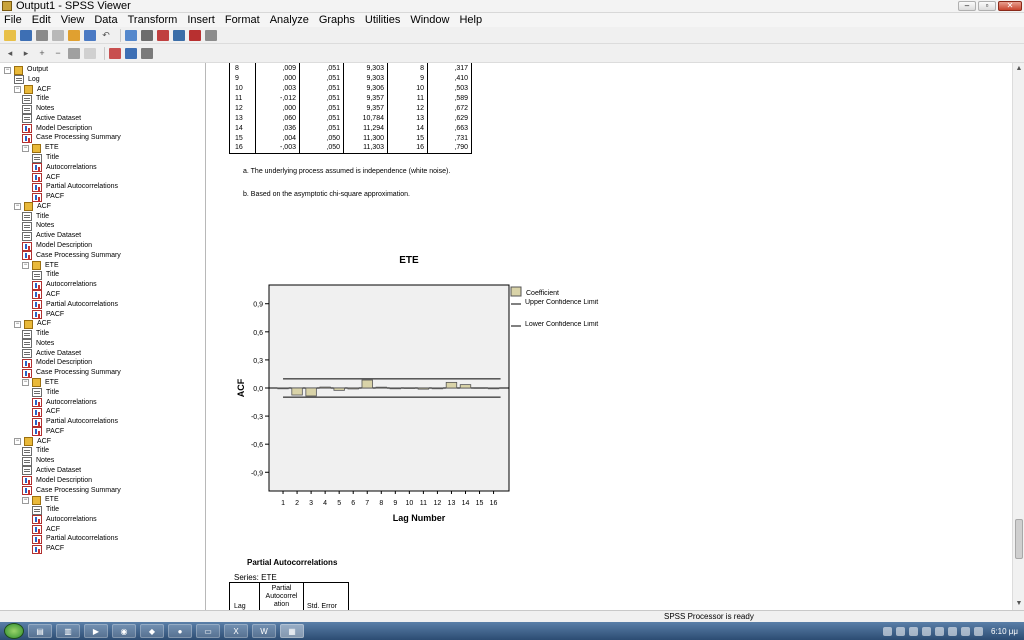  What do you see at coordinates (1018, 336) in the screenshot?
I see `vertical-scrollbar: ▲ ▼` at bounding box center [1018, 336].